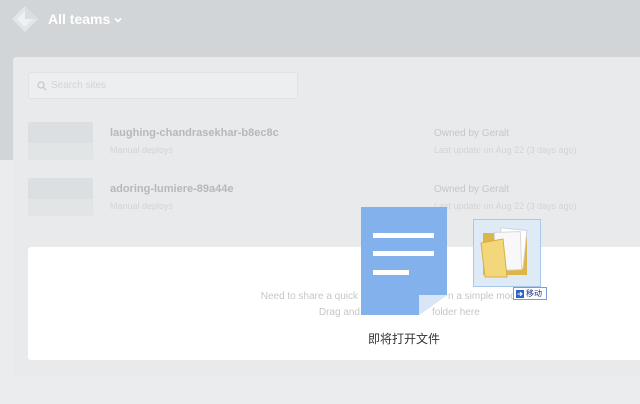 The image size is (640, 404). What do you see at coordinates (456, 312) in the screenshot?
I see `dropzone-text-line2-end: folder here` at bounding box center [456, 312].